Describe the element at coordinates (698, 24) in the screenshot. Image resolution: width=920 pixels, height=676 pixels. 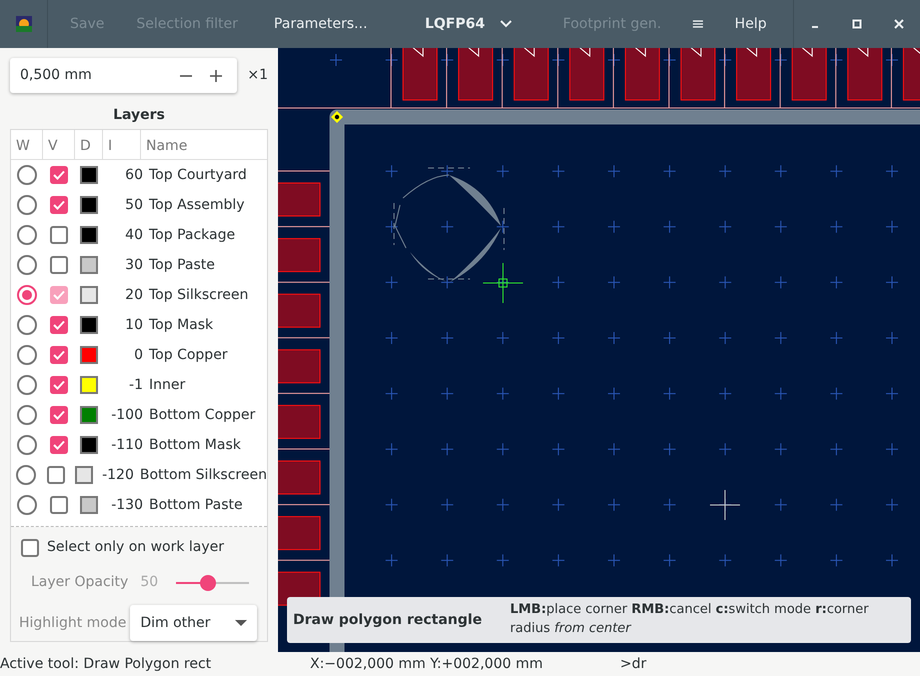
I see `toolbar-button: ≡` at that location.